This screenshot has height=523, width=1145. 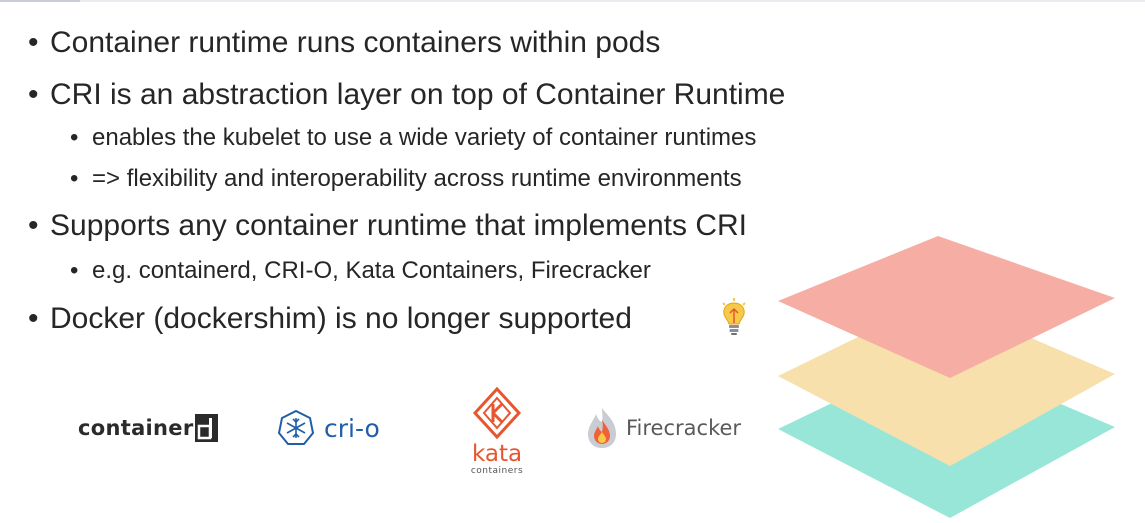 I want to click on kata-diamond-icon, so click(x=497, y=413).